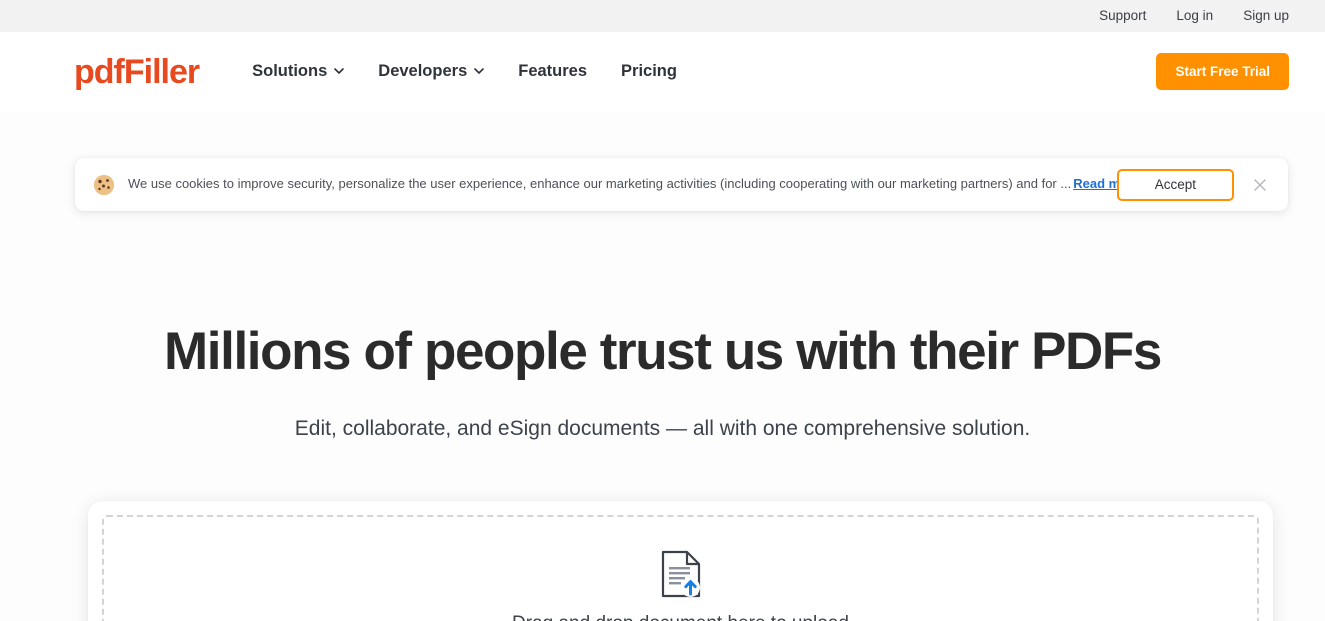  I want to click on read-more-link: Read more, so click(1095, 183).